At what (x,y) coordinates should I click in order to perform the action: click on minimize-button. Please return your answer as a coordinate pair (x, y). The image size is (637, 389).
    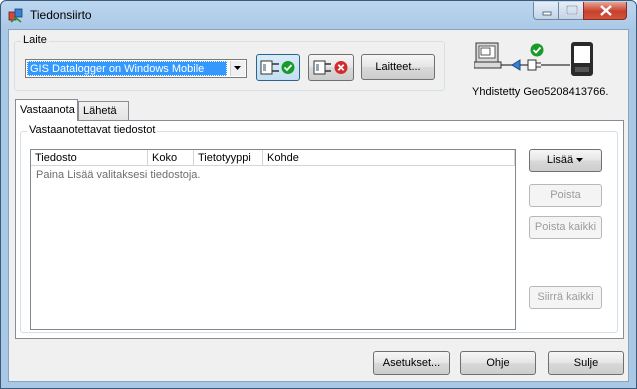
    Looking at the image, I should click on (546, 11).